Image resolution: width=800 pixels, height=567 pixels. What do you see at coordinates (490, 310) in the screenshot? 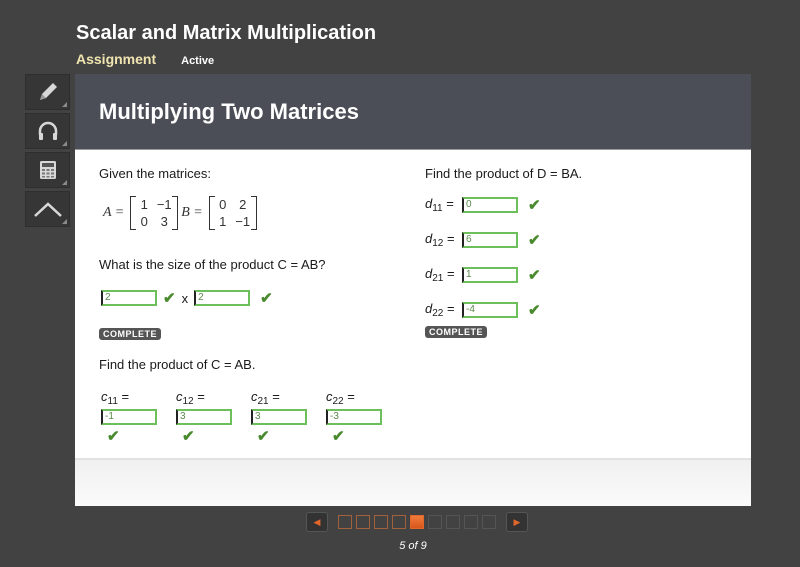
I see `d22-input: -4` at bounding box center [490, 310].